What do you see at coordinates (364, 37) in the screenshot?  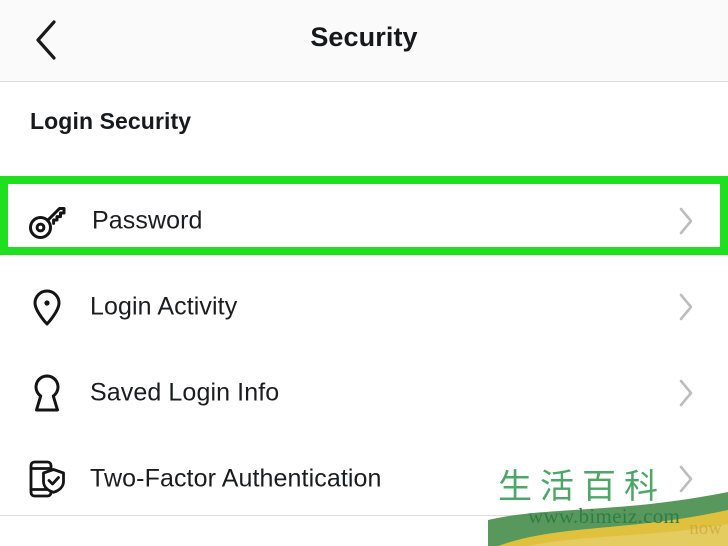 I see `page-title: Security` at bounding box center [364, 37].